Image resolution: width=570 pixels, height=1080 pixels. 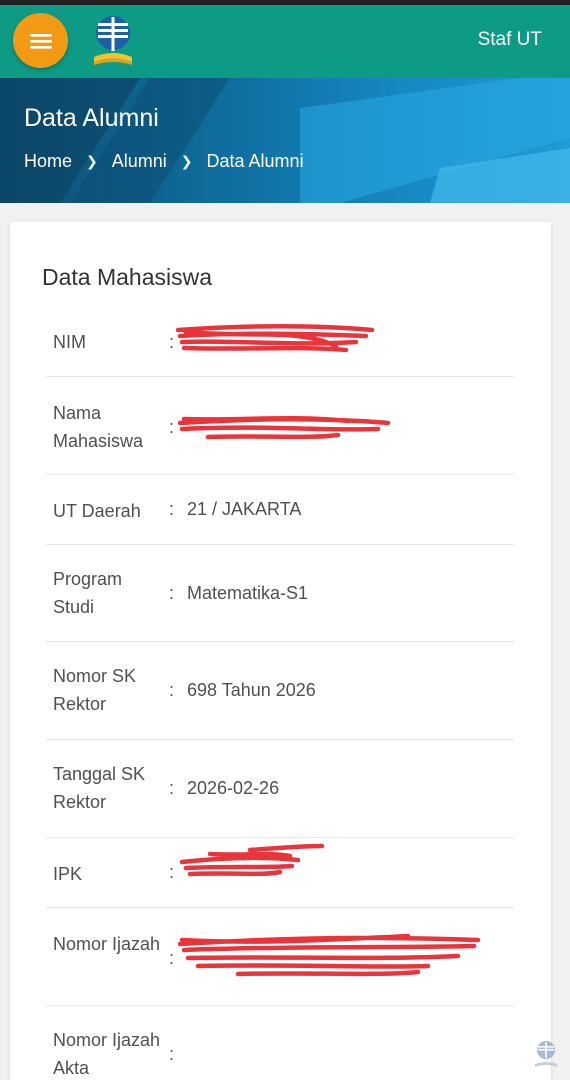 What do you see at coordinates (248, 593) in the screenshot?
I see `row-value: Matematika-S1` at bounding box center [248, 593].